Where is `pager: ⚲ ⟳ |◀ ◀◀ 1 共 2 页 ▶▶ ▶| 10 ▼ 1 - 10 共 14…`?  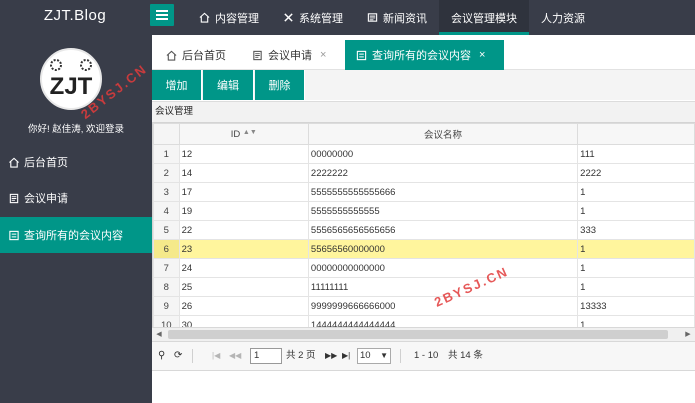 pager: ⚲ ⟳ |◀ ◀◀ 1 共 2 页 ▶▶ ▶| 10 ▼ 1 - 10 共 14… is located at coordinates (423, 356).